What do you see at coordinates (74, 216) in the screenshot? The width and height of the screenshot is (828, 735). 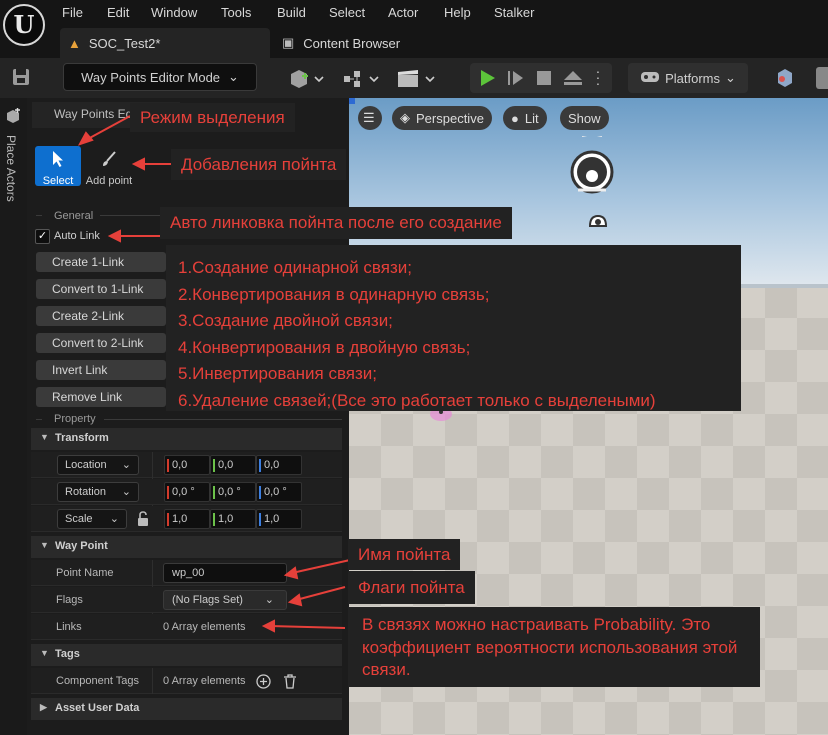 I see `general-section-label: General` at bounding box center [74, 216].